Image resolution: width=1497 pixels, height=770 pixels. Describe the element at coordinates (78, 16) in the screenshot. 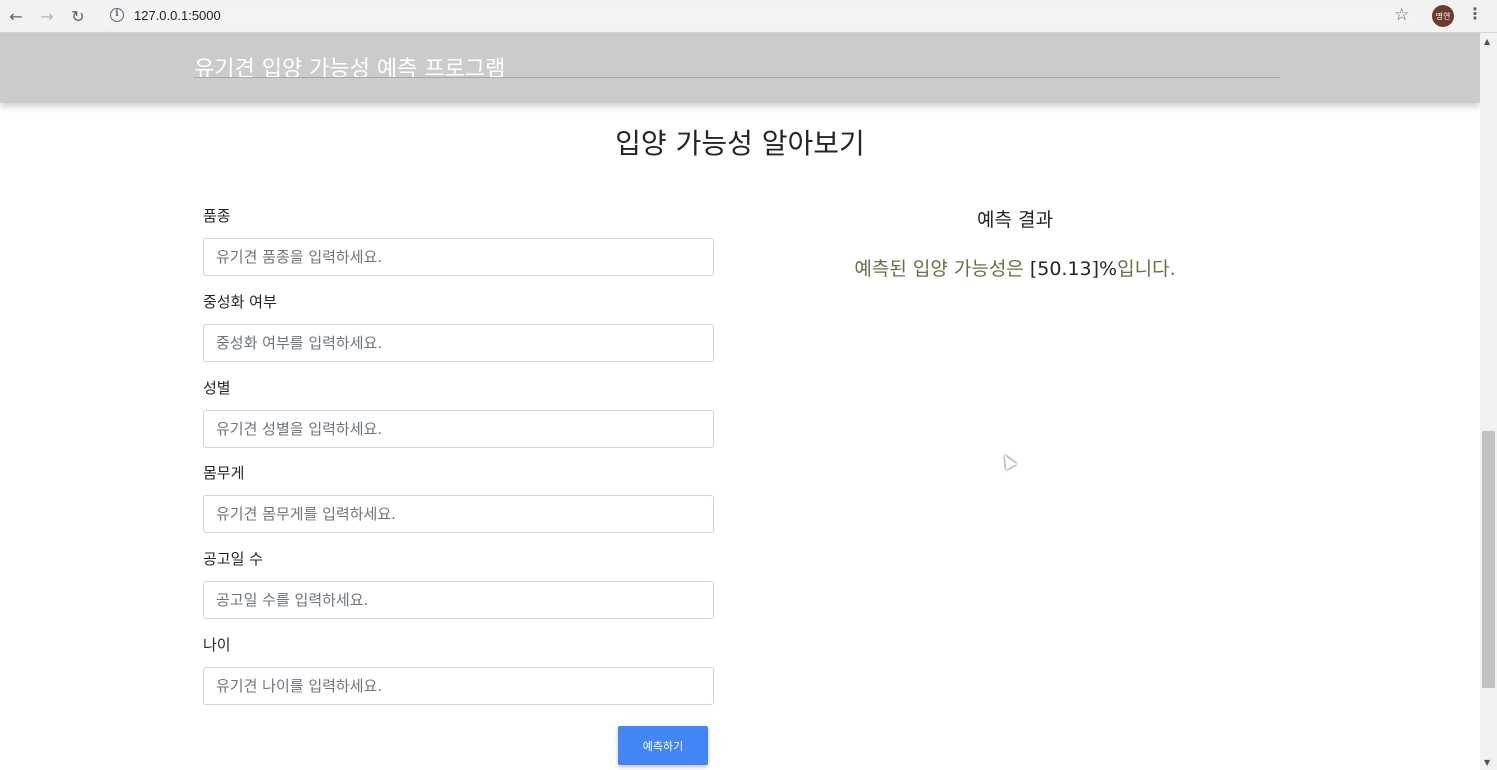

I see `reload-icon: ↻` at that location.